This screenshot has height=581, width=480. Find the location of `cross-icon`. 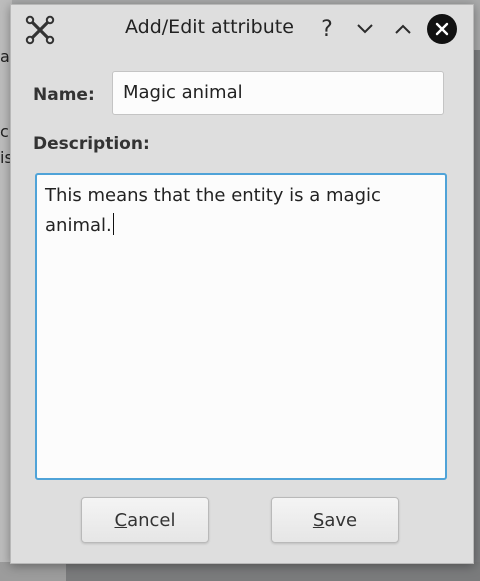

cross-icon is located at coordinates (40, 30).